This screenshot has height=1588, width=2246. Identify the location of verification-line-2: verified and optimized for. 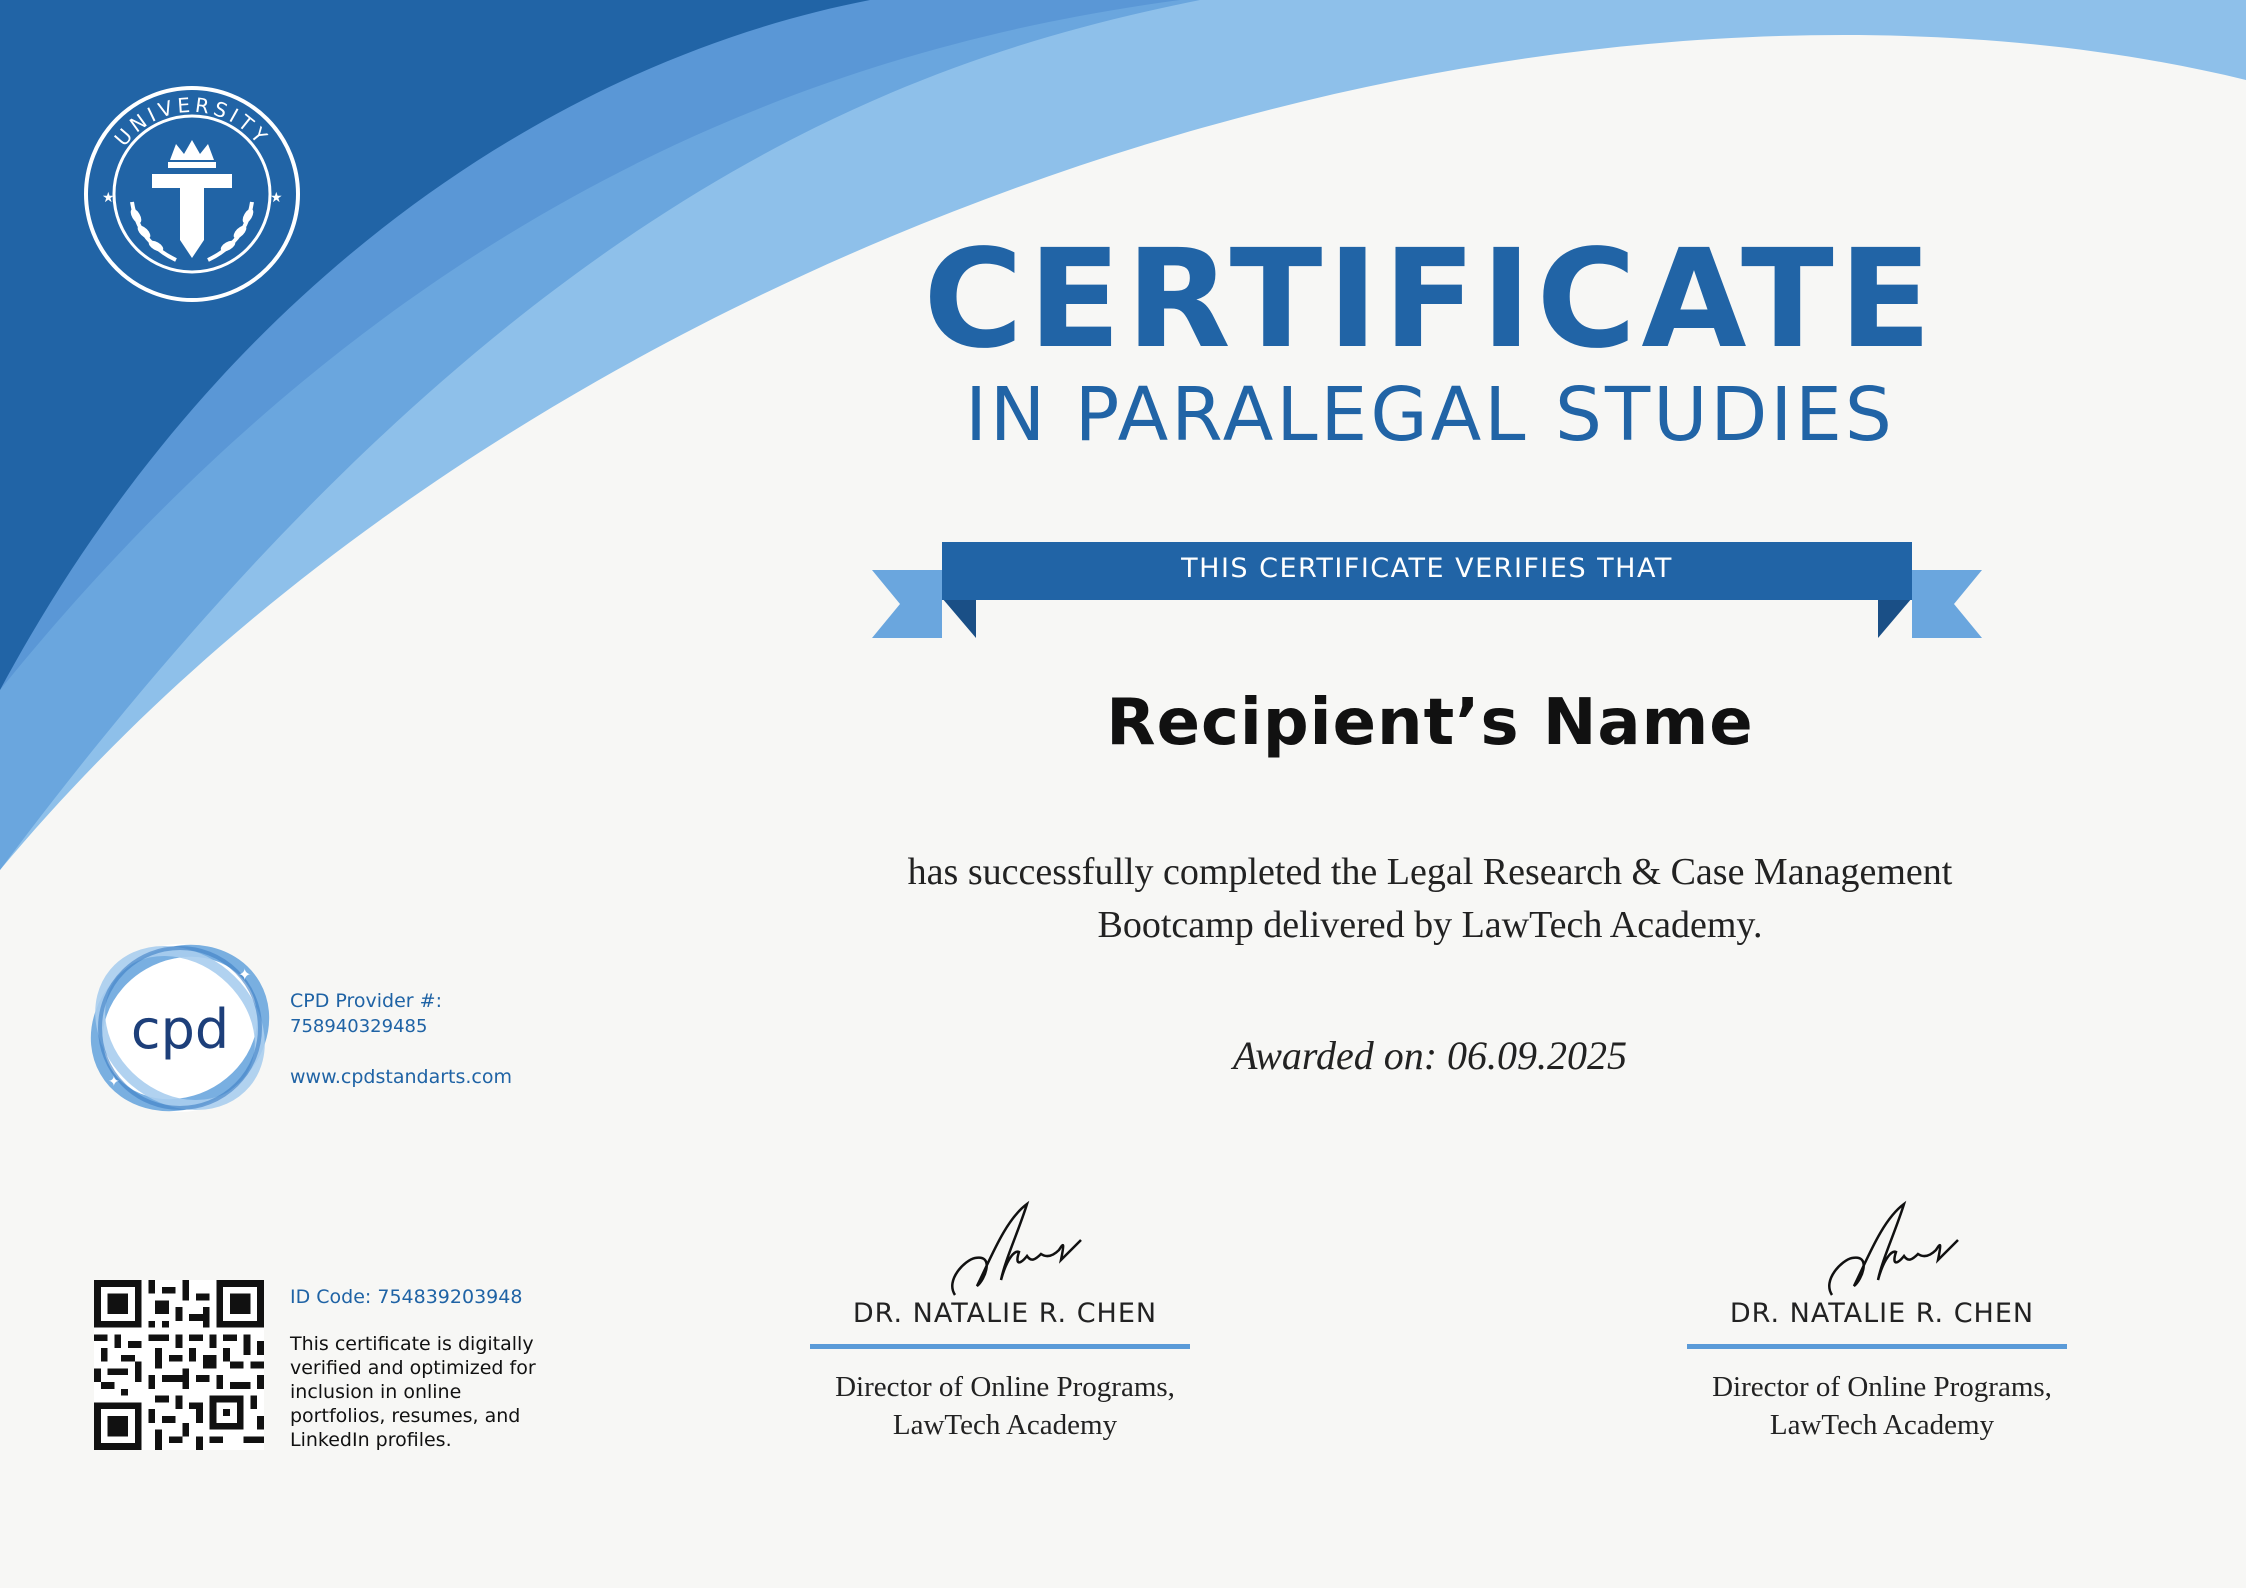
(413, 1368).